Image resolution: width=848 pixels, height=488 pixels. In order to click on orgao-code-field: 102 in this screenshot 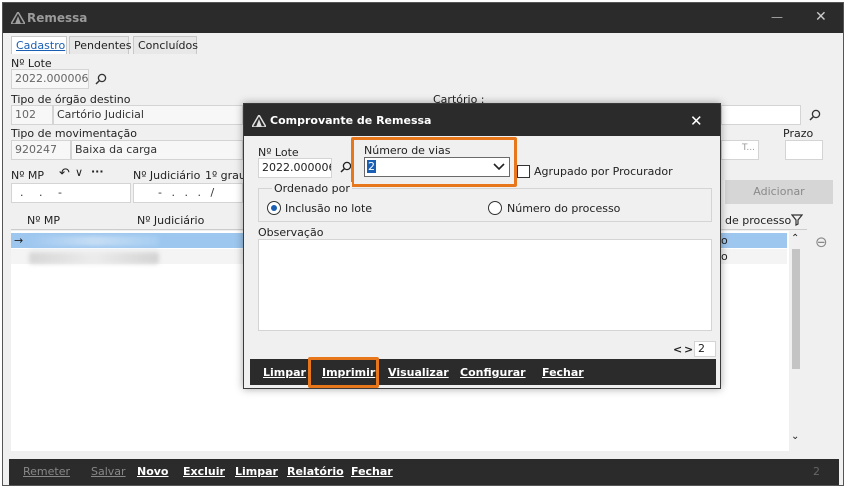, I will do `click(32, 115)`.